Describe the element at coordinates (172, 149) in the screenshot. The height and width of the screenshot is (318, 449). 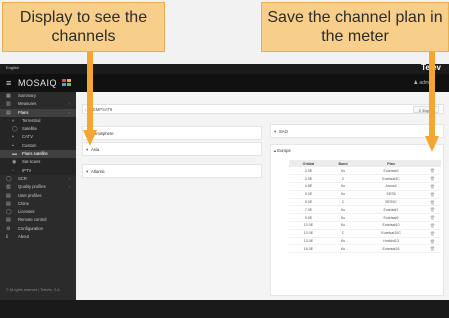
I see `card-asia: ▾ Asia` at that location.